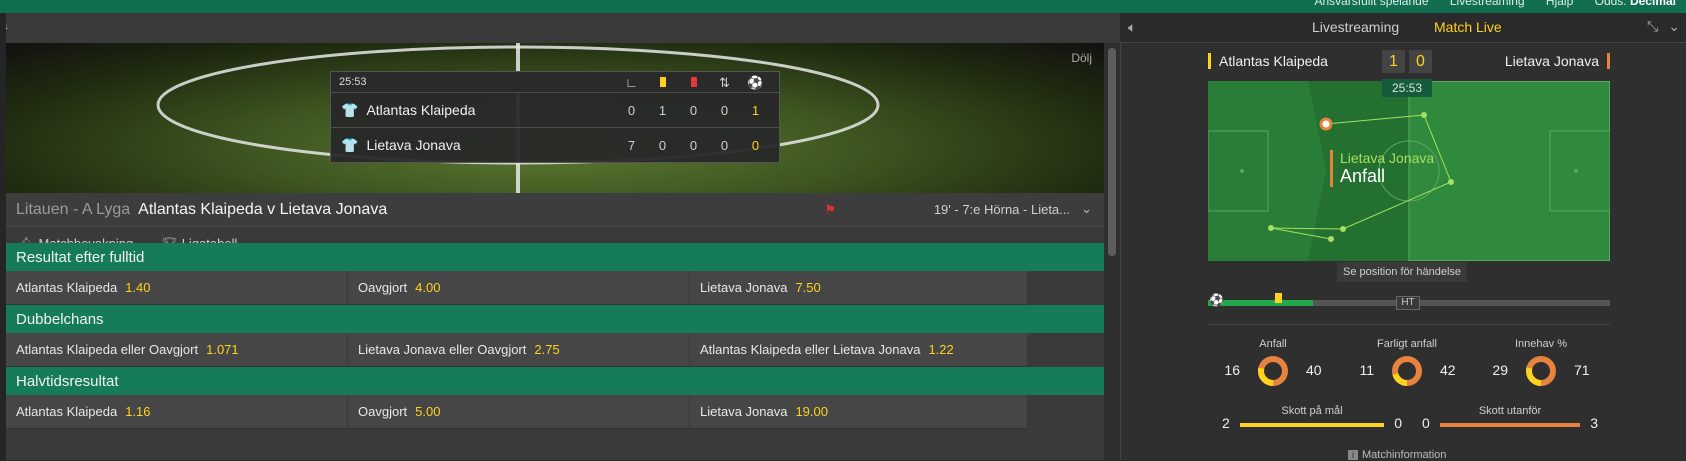 This screenshot has width=1686, height=461. Describe the element at coordinates (138, 411) in the screenshot. I see `selection-price: 1.16` at that location.